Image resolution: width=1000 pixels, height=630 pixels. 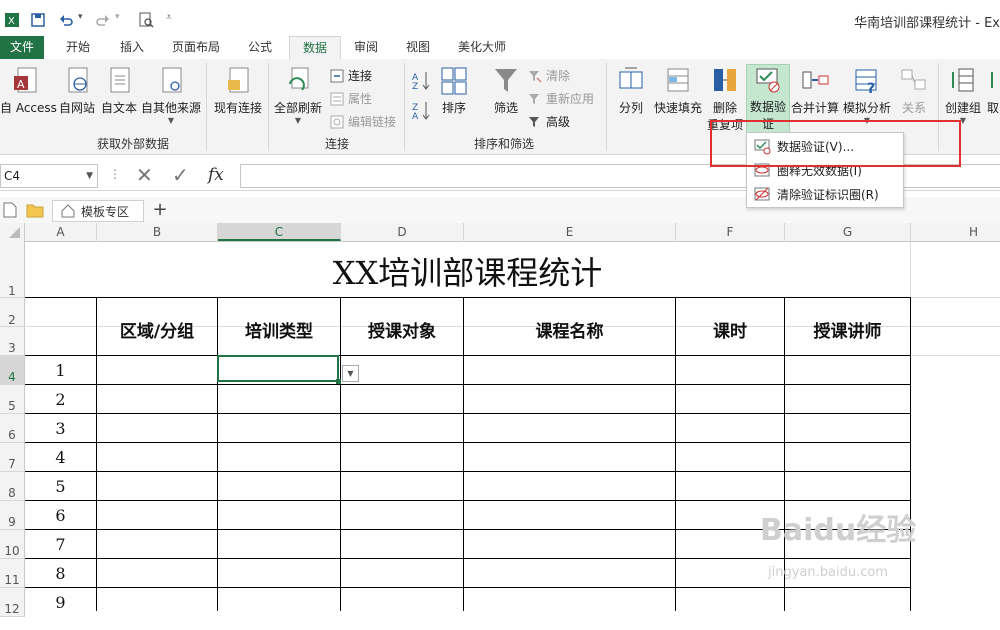 I want to click on chevron-down-icon: ▼, so click(x=89, y=176).